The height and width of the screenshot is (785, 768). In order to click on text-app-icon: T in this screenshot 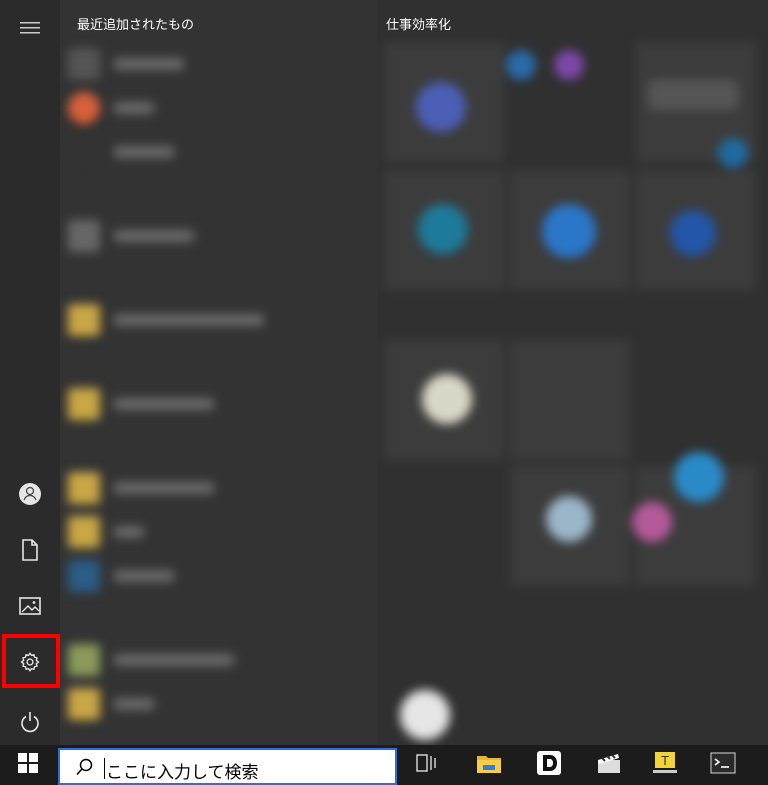, I will do `click(665, 765)`.